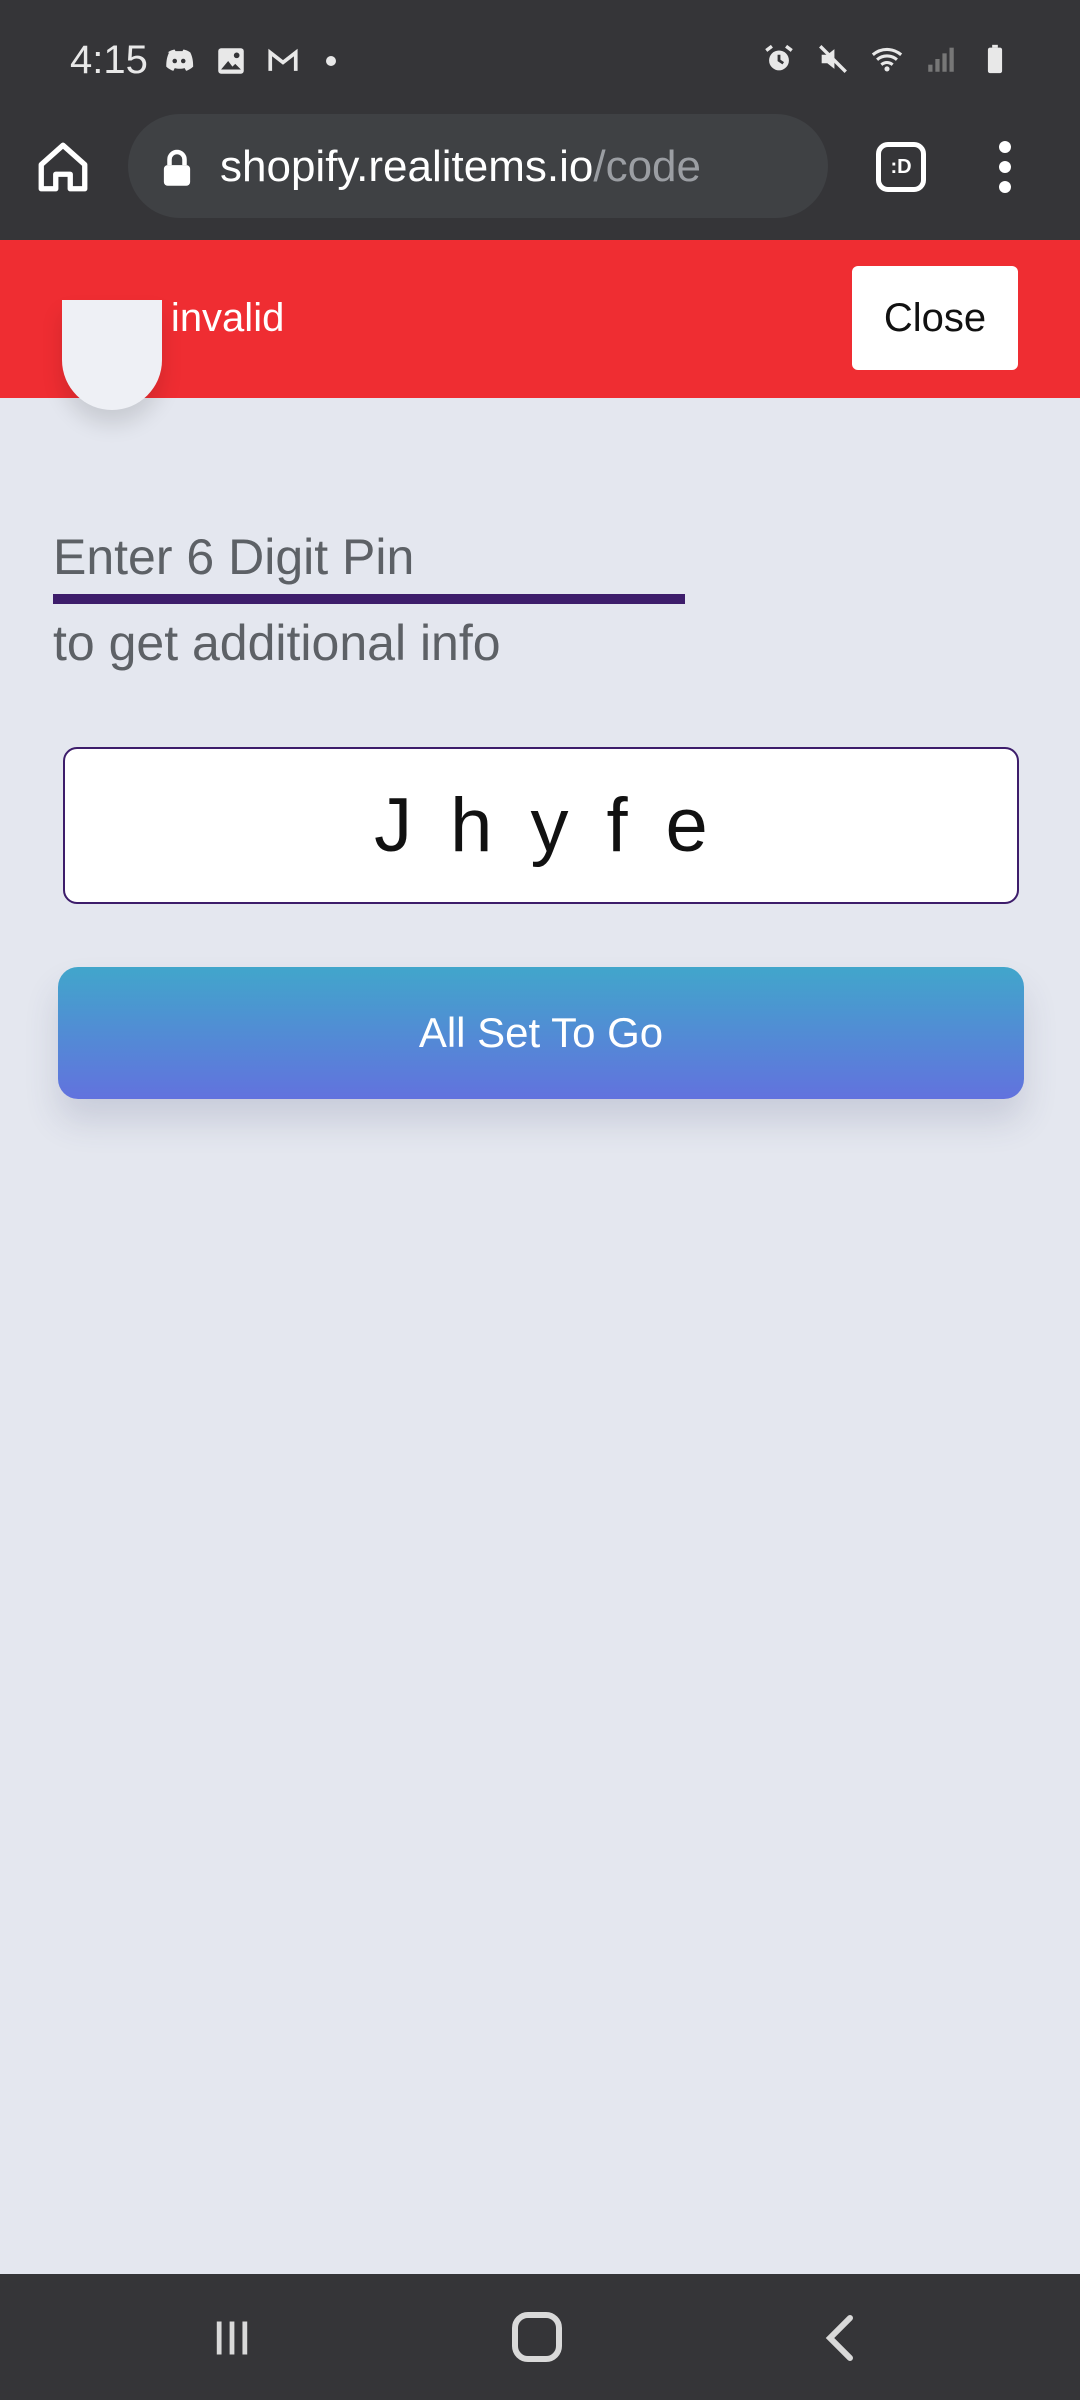 This screenshot has height=2400, width=1080. I want to click on overflow-menu-icon, so click(1005, 168).